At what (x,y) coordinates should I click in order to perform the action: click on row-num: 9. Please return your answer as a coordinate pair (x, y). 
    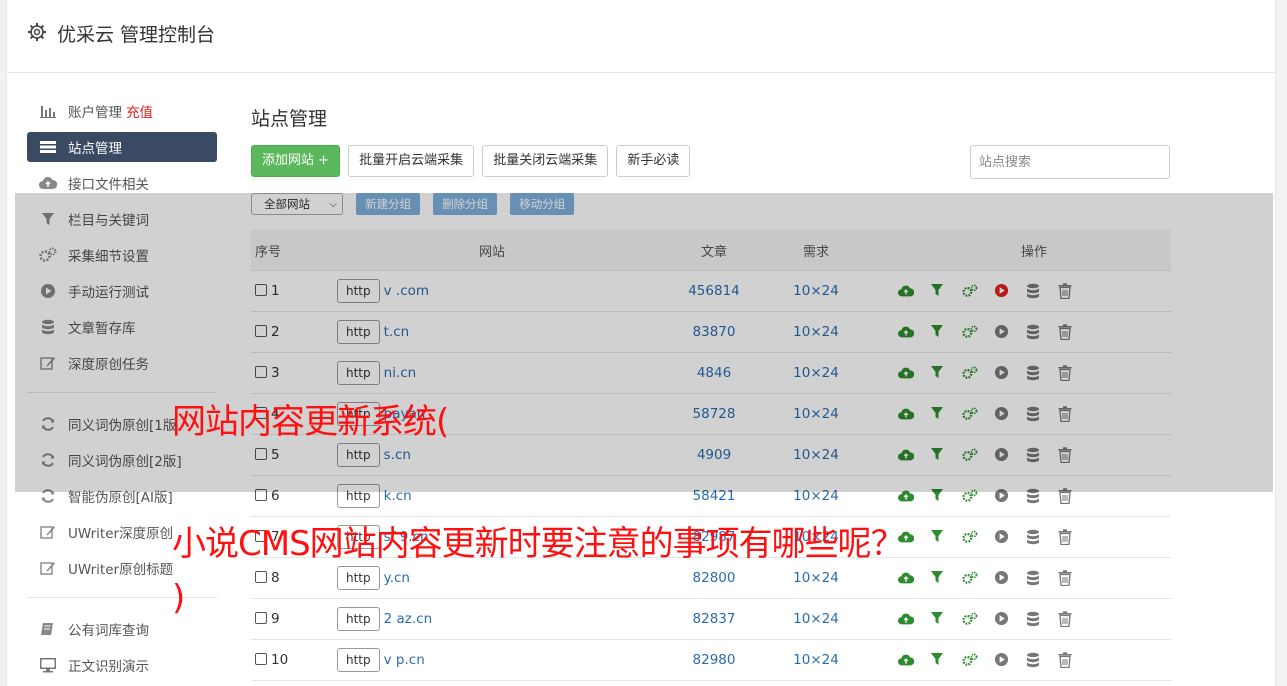
    Looking at the image, I should click on (275, 619).